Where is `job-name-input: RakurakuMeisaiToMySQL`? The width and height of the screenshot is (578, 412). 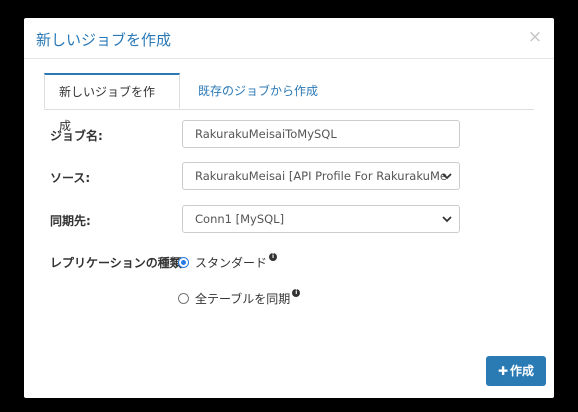
job-name-input: RakurakuMeisaiToMySQL is located at coordinates (321, 134).